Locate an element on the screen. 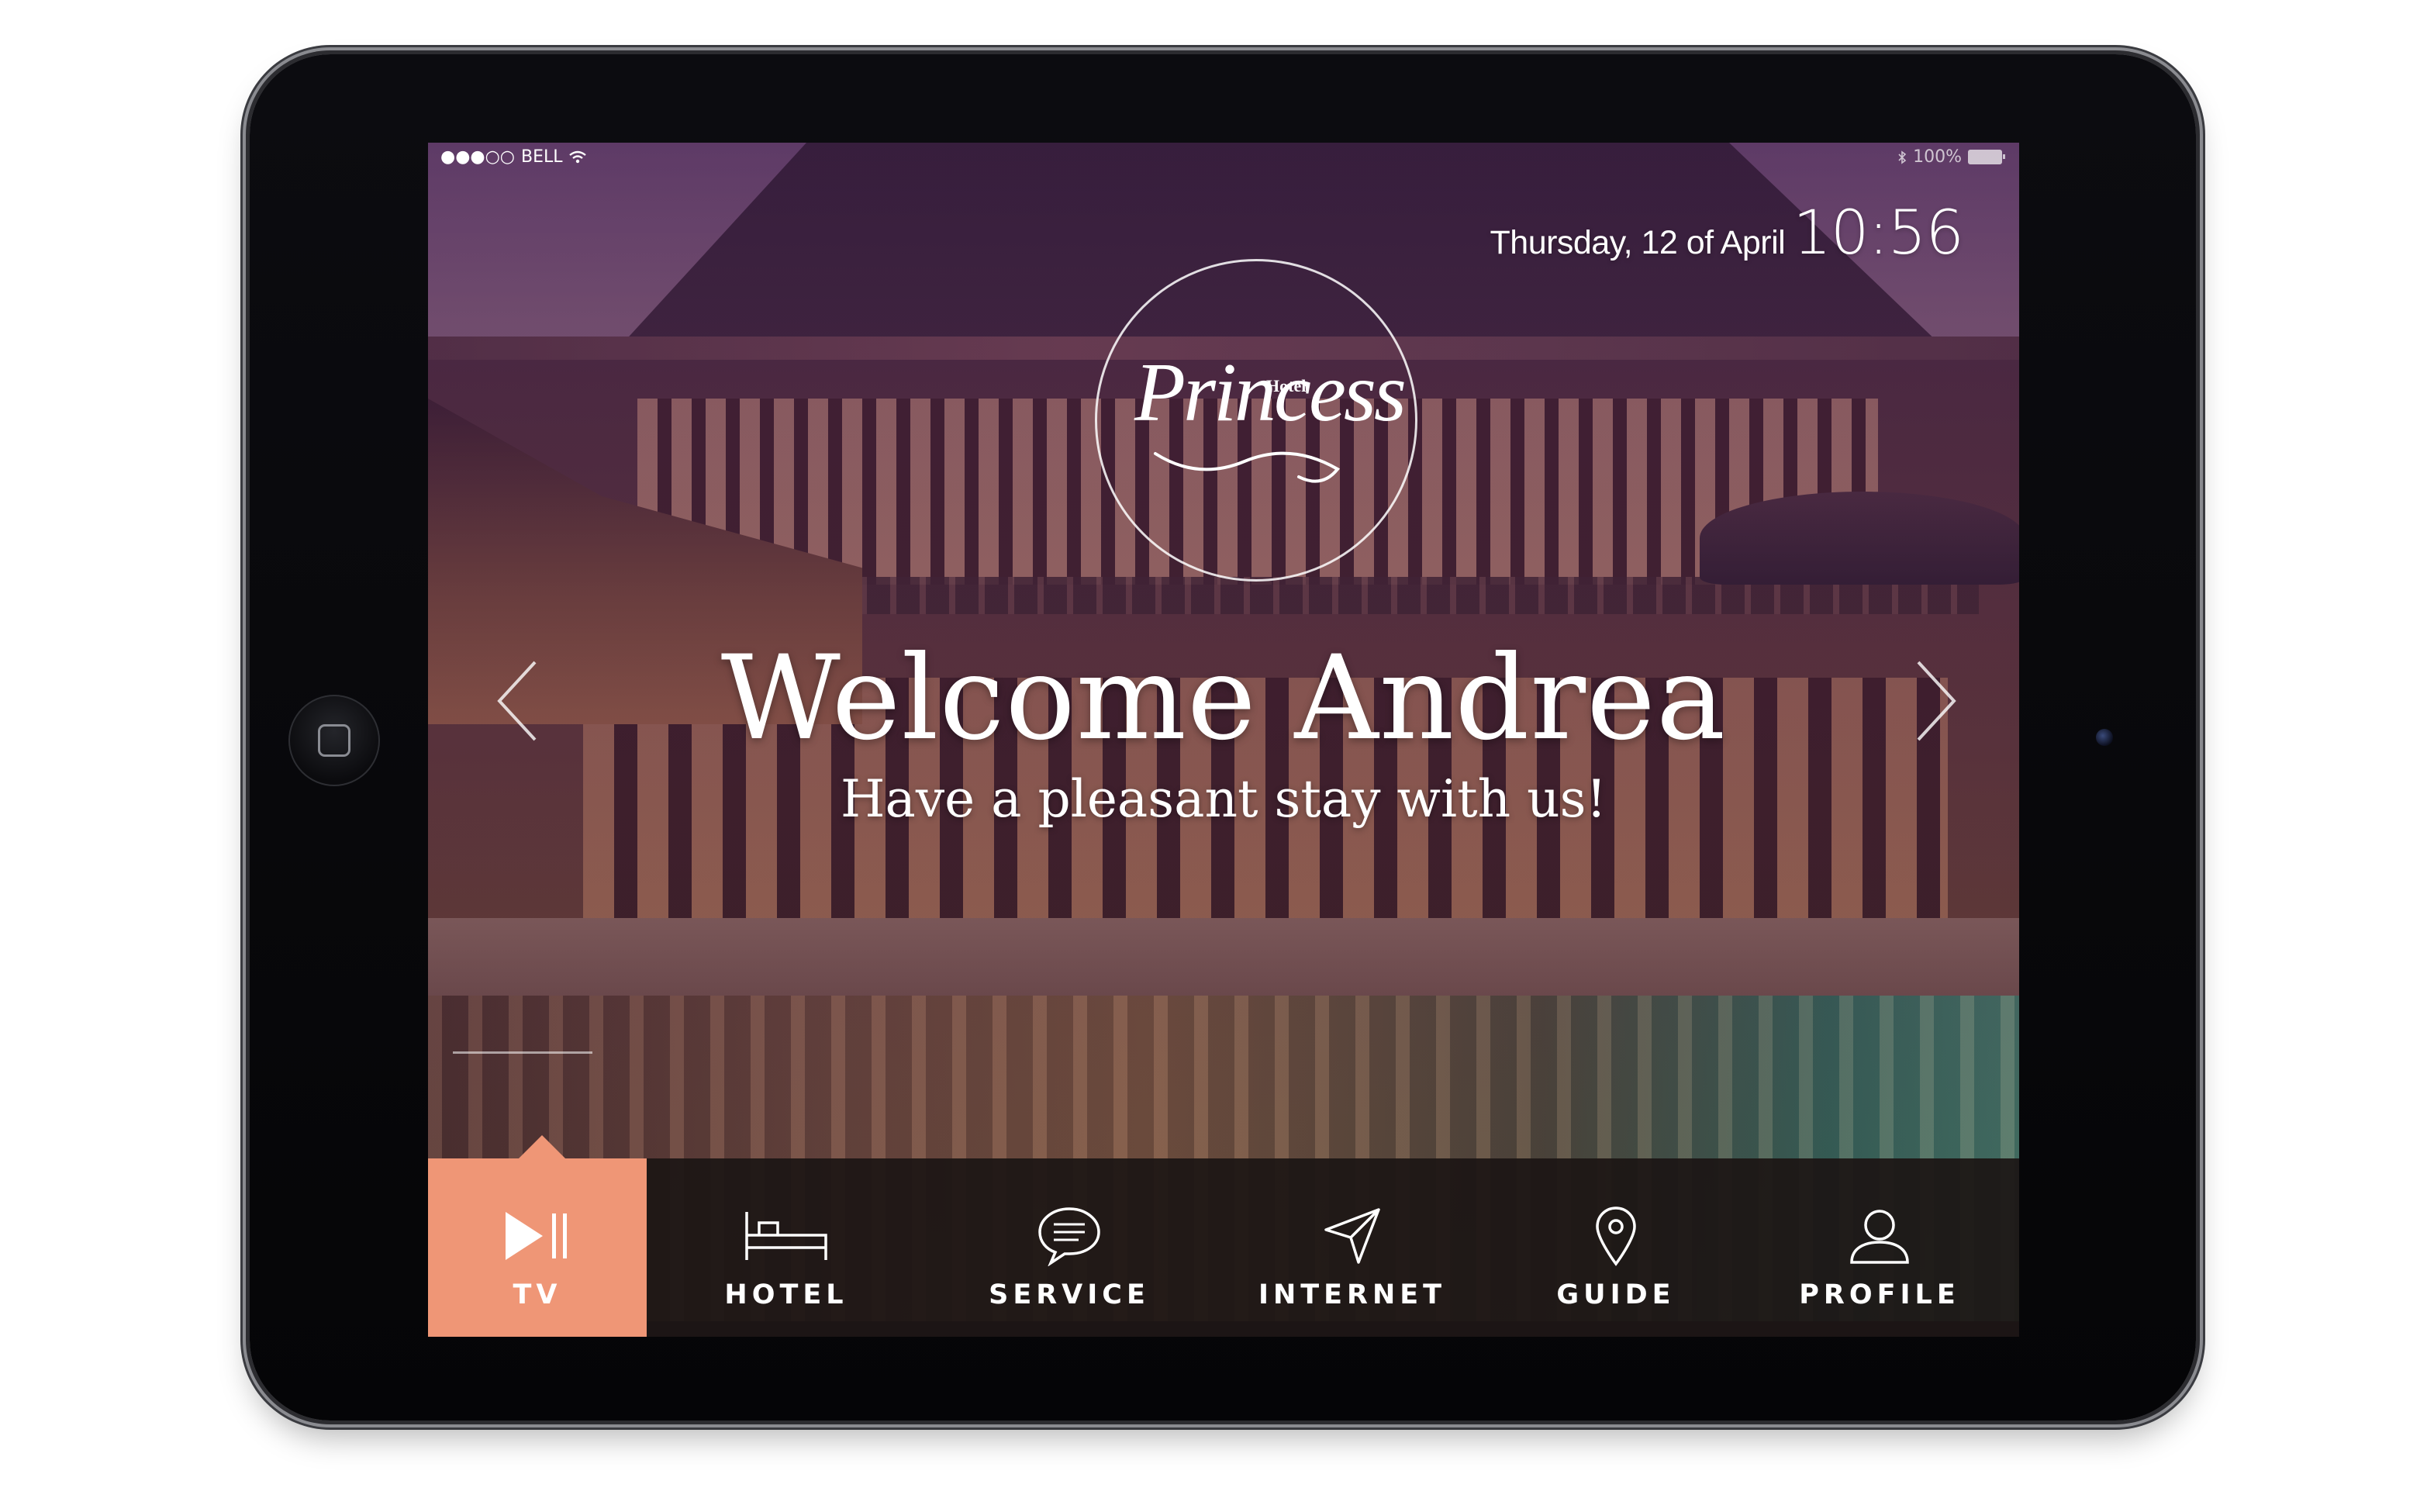  carrier-name: BELL is located at coordinates (541, 157).